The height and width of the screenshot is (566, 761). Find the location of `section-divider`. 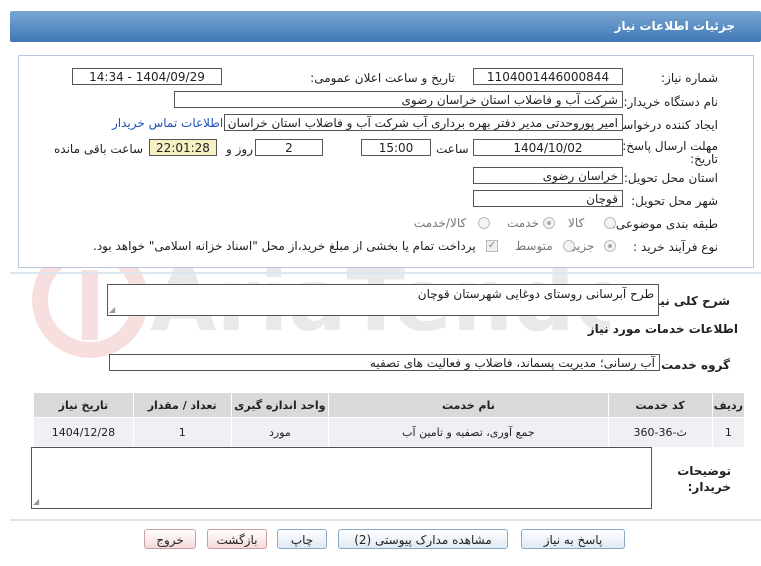

section-divider is located at coordinates (385, 273).